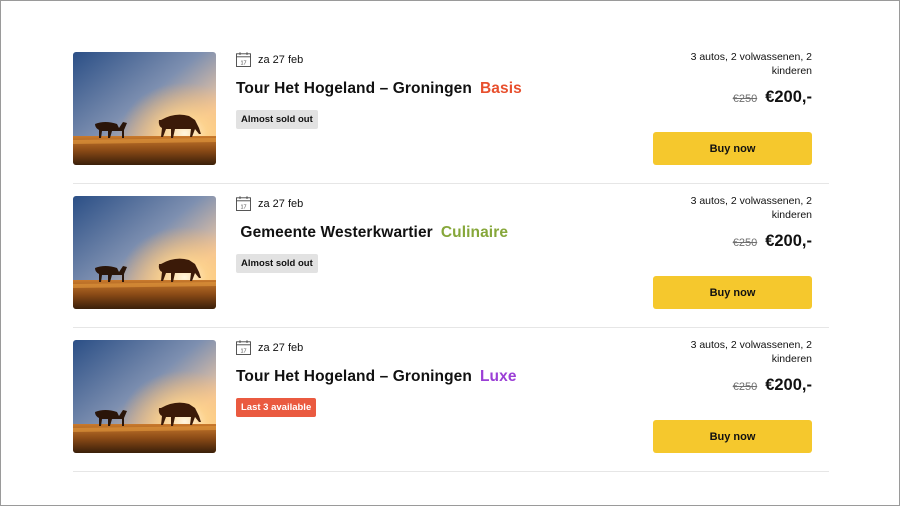  Describe the element at coordinates (474, 232) in the screenshot. I see `offer-tier: Culinaire` at that location.